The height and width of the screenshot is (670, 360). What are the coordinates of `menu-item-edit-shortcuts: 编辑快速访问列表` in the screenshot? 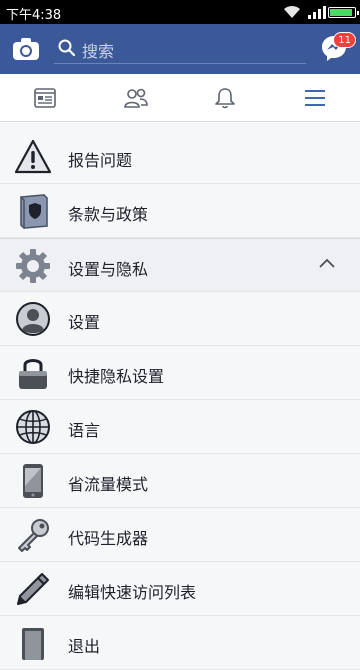 It's located at (180, 589).